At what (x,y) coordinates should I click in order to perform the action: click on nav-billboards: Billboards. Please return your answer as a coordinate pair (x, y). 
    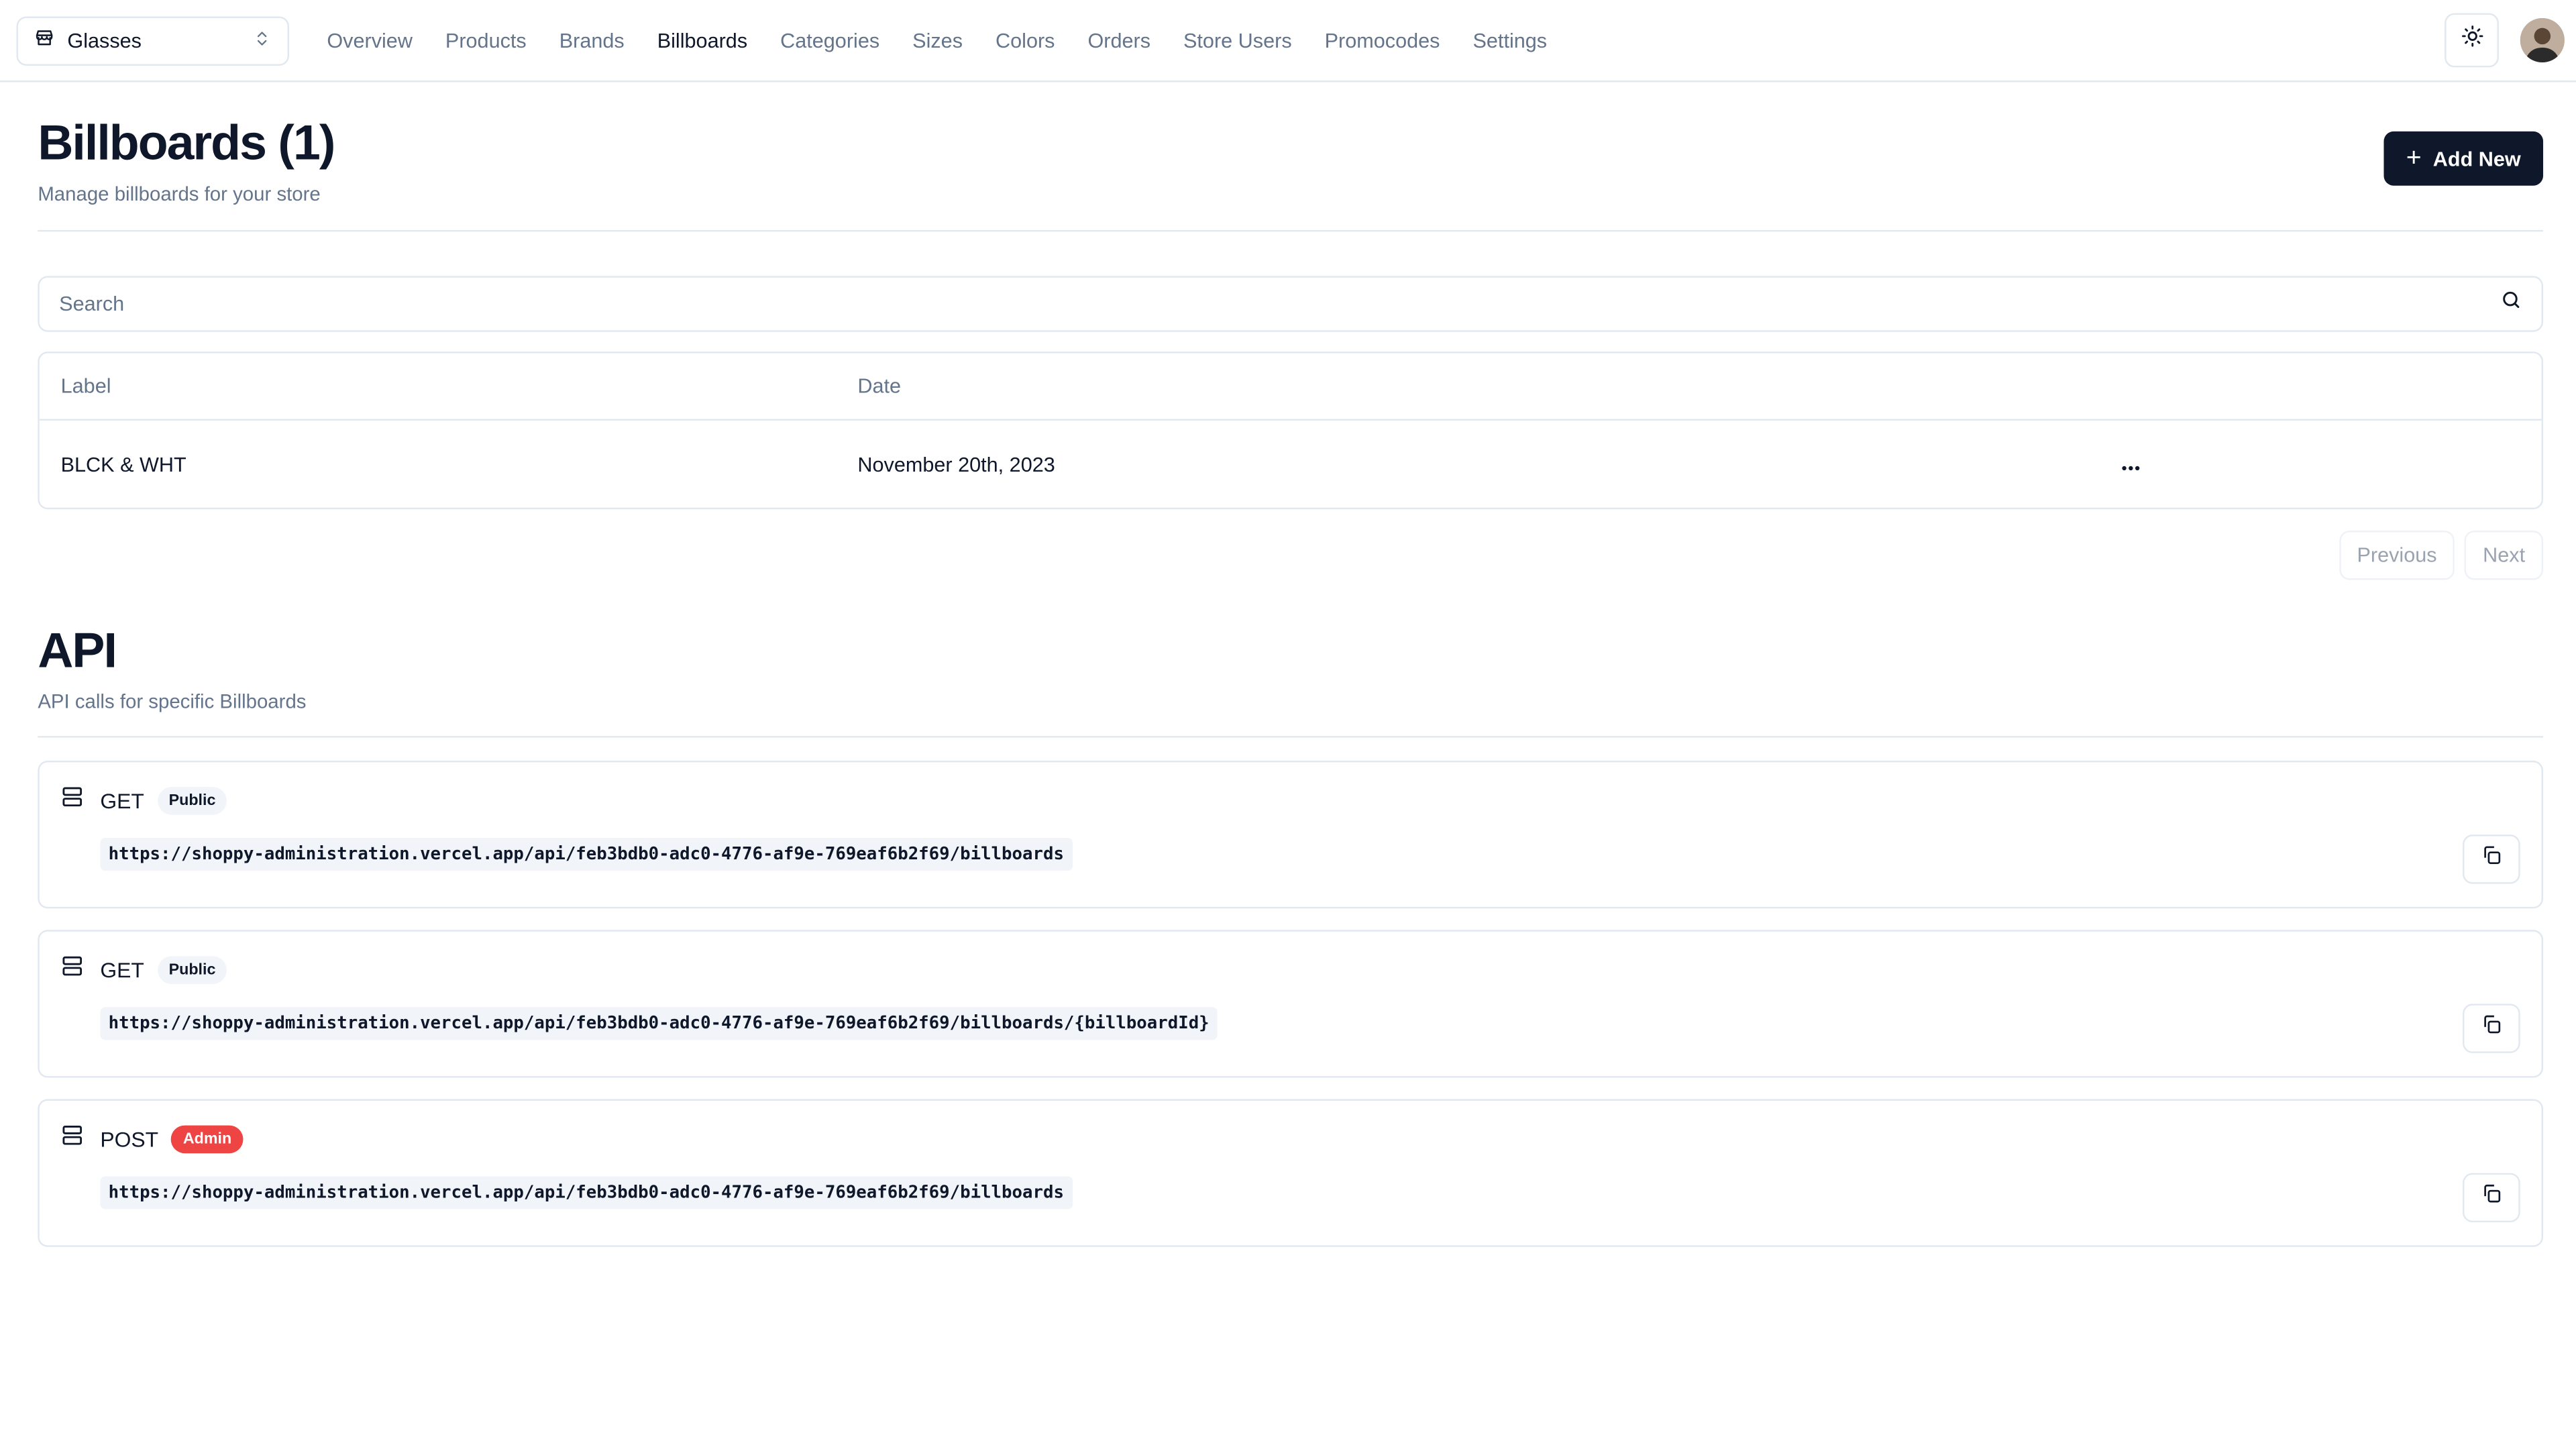
    Looking at the image, I should click on (702, 40).